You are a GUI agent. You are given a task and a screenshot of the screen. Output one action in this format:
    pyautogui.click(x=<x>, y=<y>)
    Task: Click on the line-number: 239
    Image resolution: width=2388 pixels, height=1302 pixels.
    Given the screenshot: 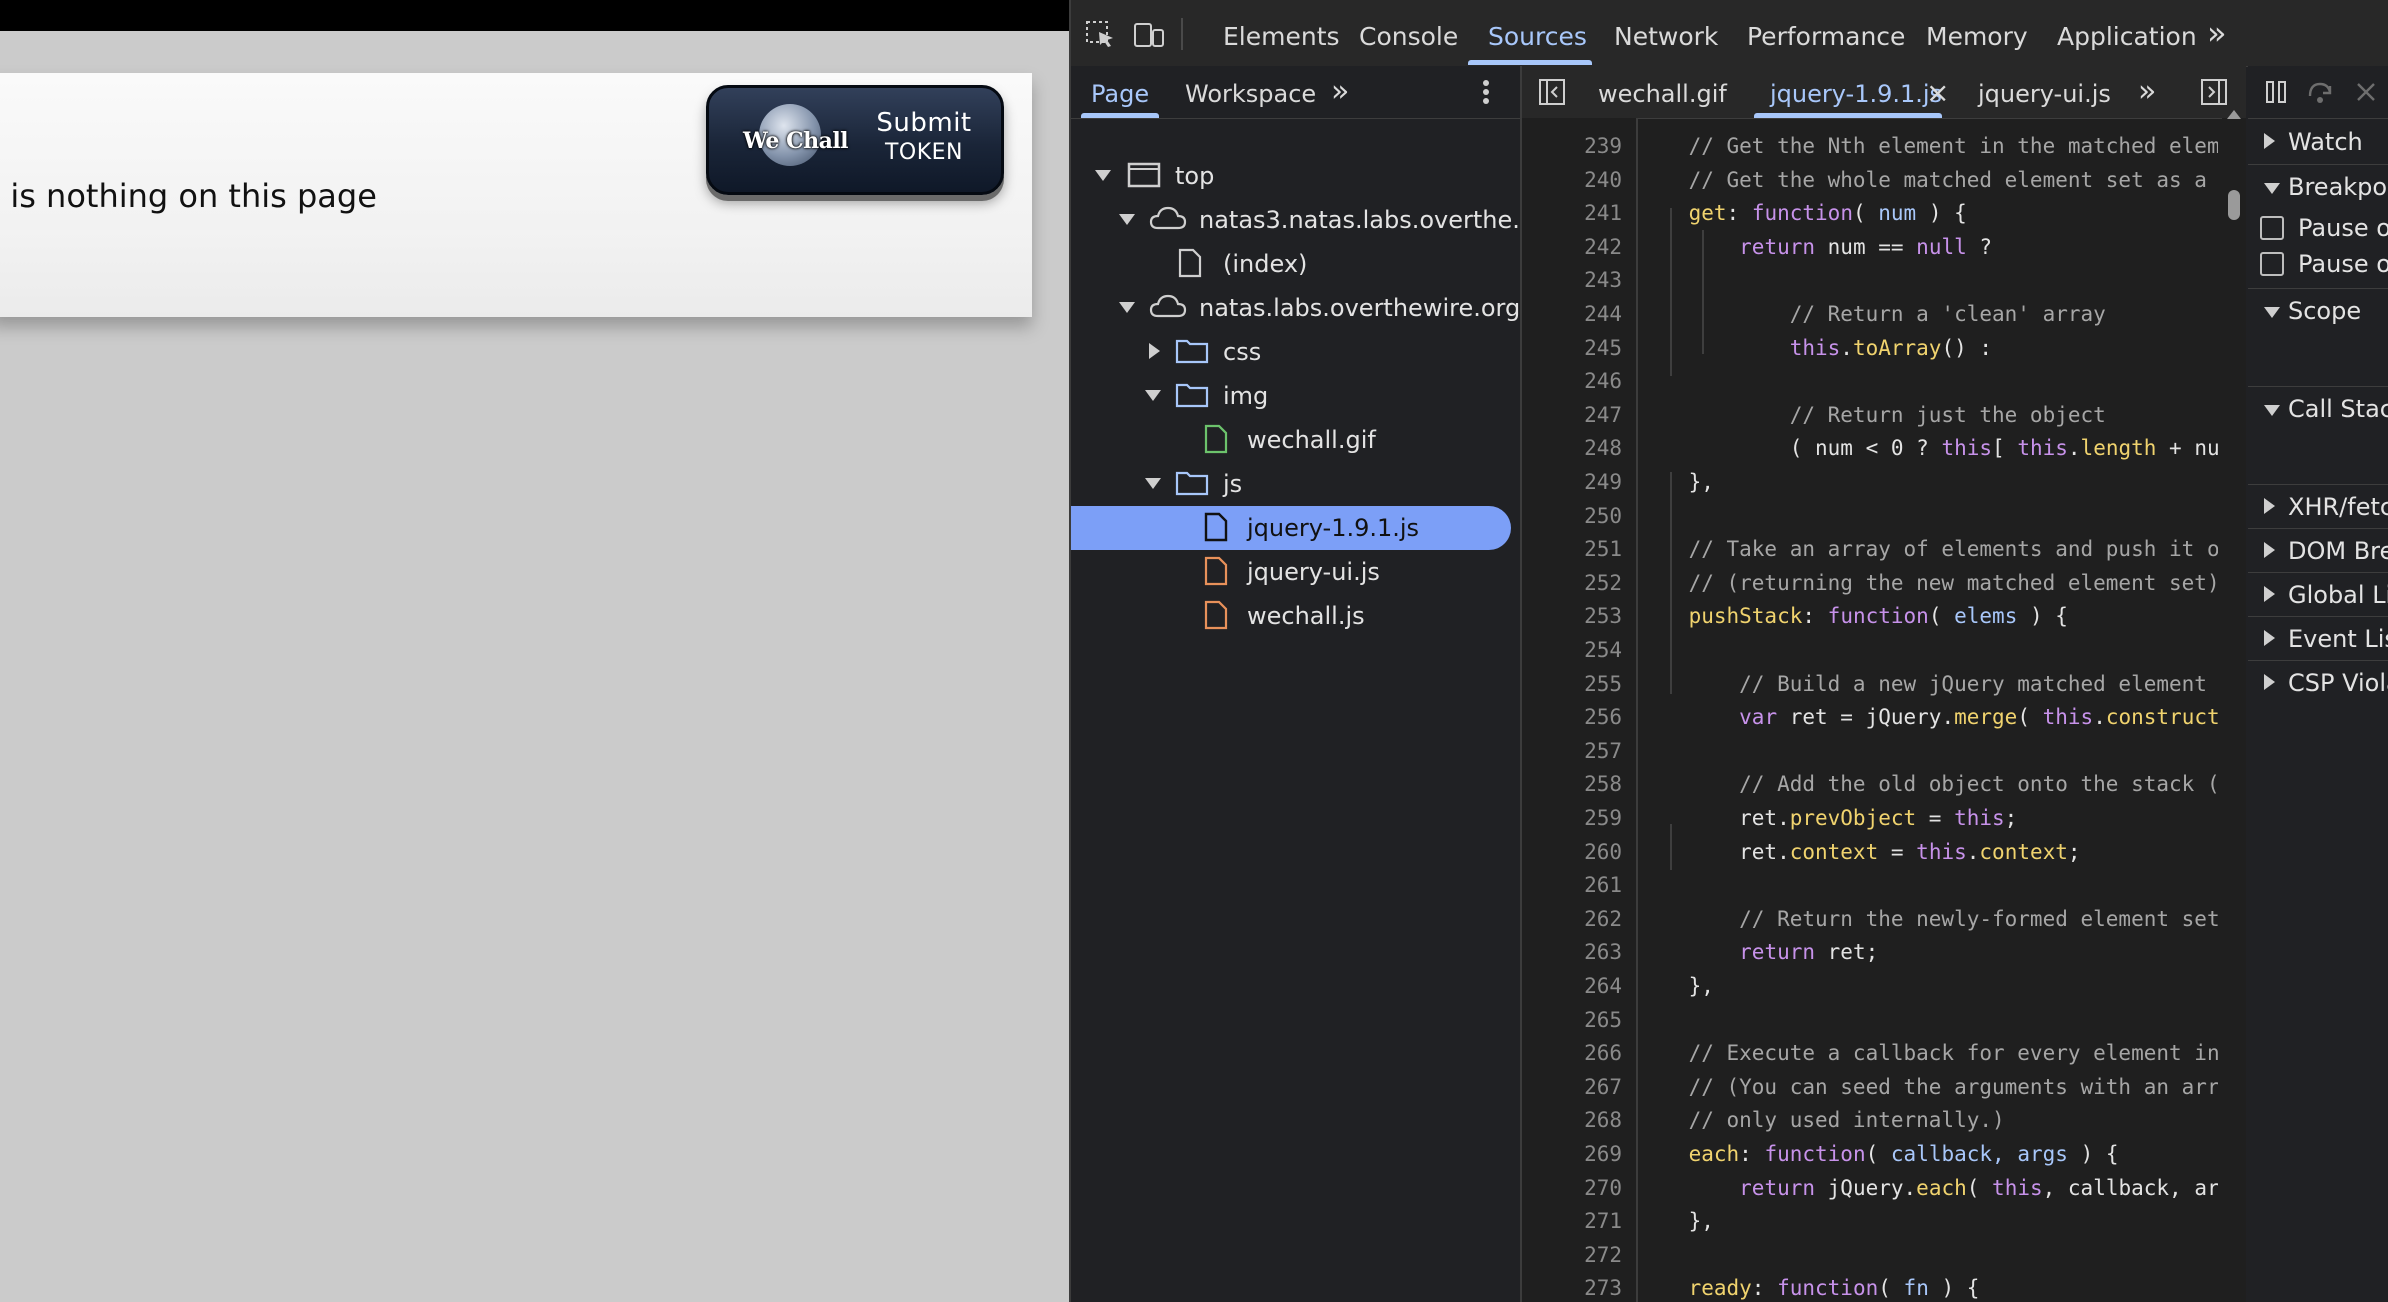 What is the action you would take?
    pyautogui.click(x=1603, y=146)
    